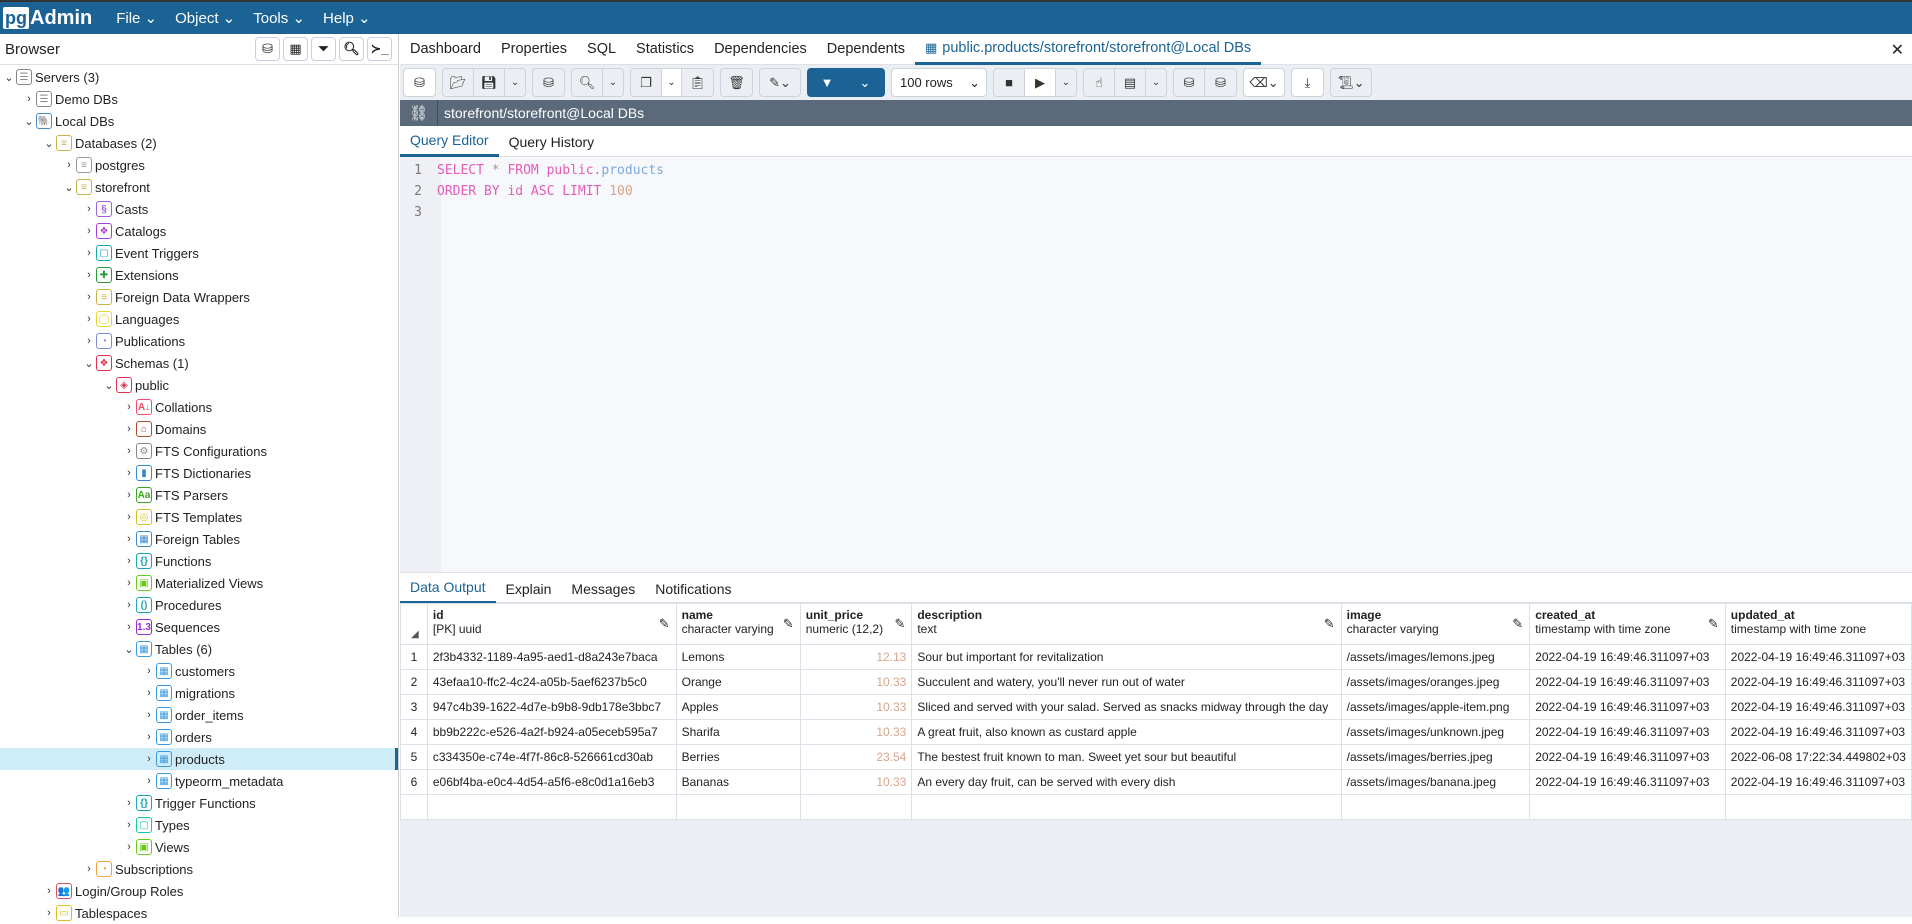  I want to click on tab-dependencies: Dependencies, so click(760, 49).